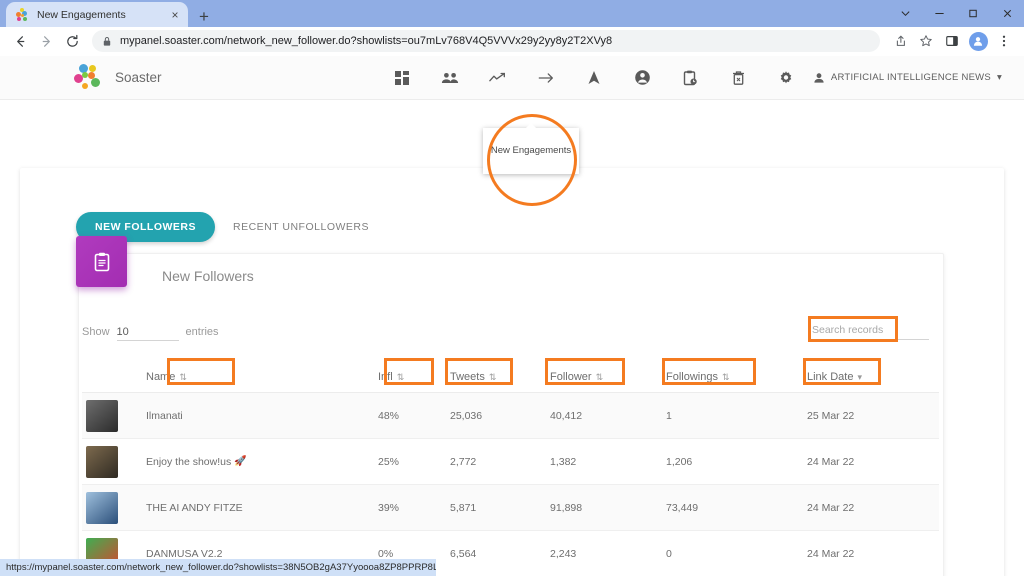 This screenshot has width=1024, height=576. I want to click on follower-name: DANMUSA V2.2, so click(184, 553).